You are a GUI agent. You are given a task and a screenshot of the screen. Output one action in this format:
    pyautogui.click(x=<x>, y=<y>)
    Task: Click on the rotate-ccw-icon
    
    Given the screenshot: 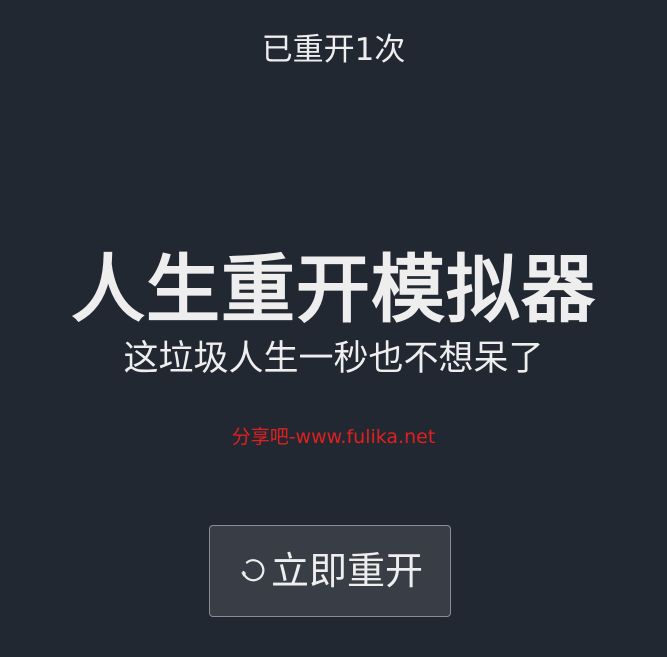 What is the action you would take?
    pyautogui.click(x=253, y=571)
    